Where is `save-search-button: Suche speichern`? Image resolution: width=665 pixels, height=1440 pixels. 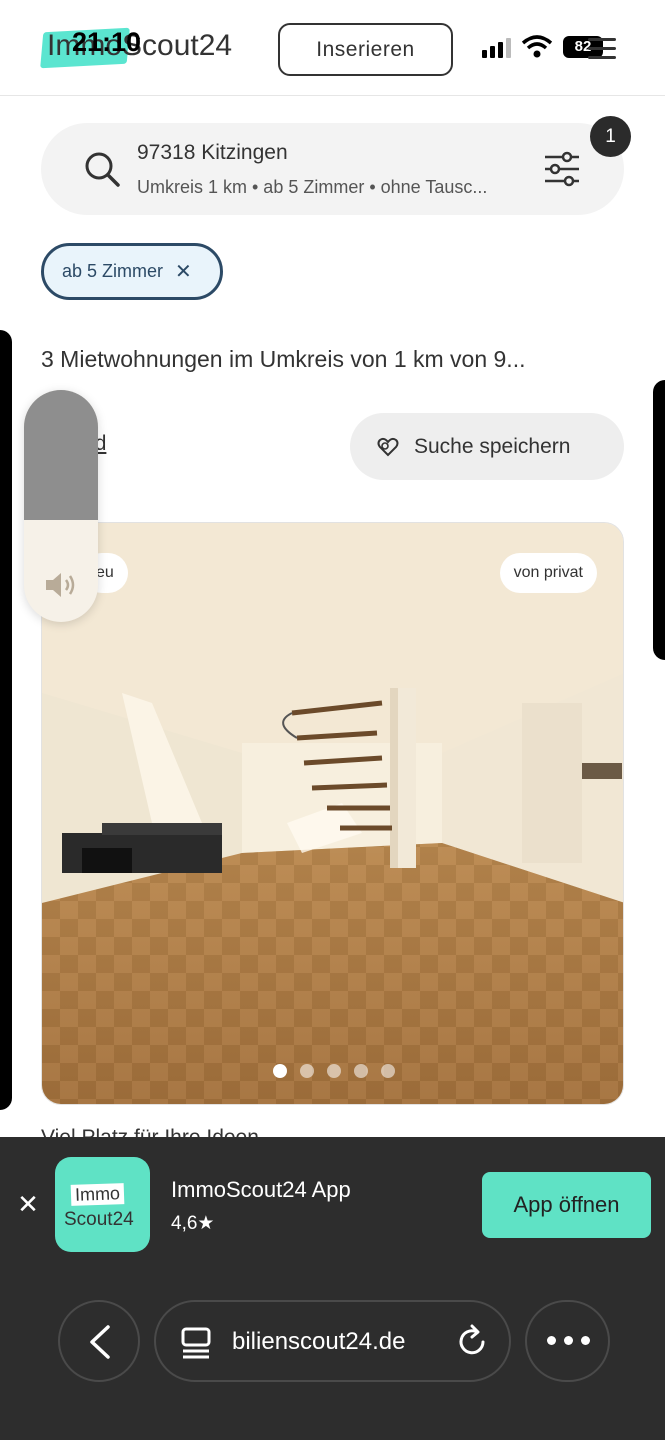 save-search-button: Suche speichern is located at coordinates (487, 446).